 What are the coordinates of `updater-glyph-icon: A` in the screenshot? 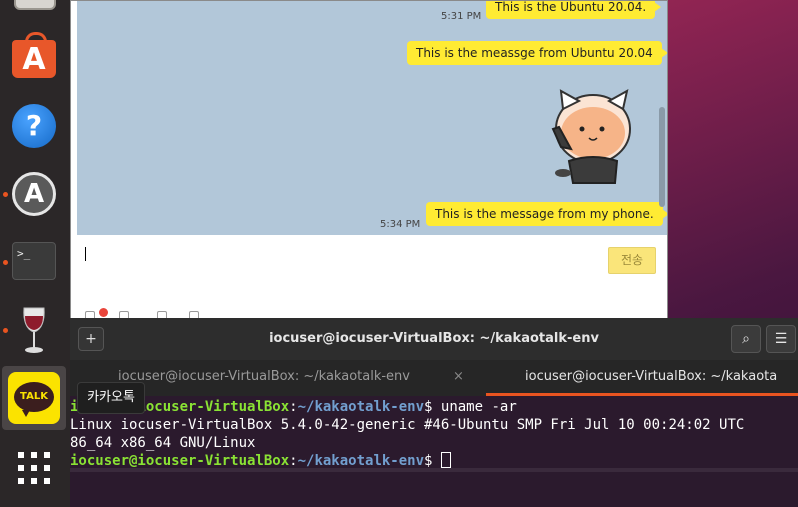 It's located at (34, 194).